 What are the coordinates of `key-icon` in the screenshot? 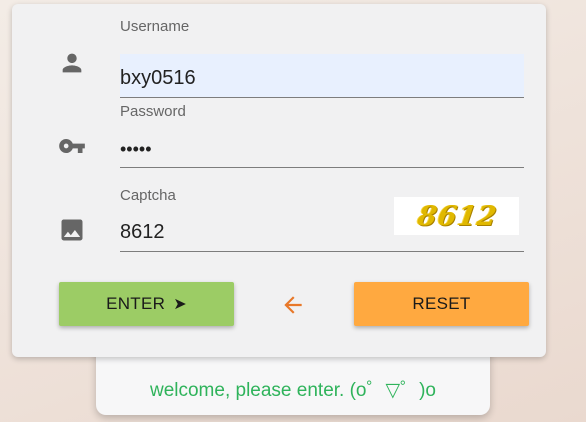 It's located at (72, 146).